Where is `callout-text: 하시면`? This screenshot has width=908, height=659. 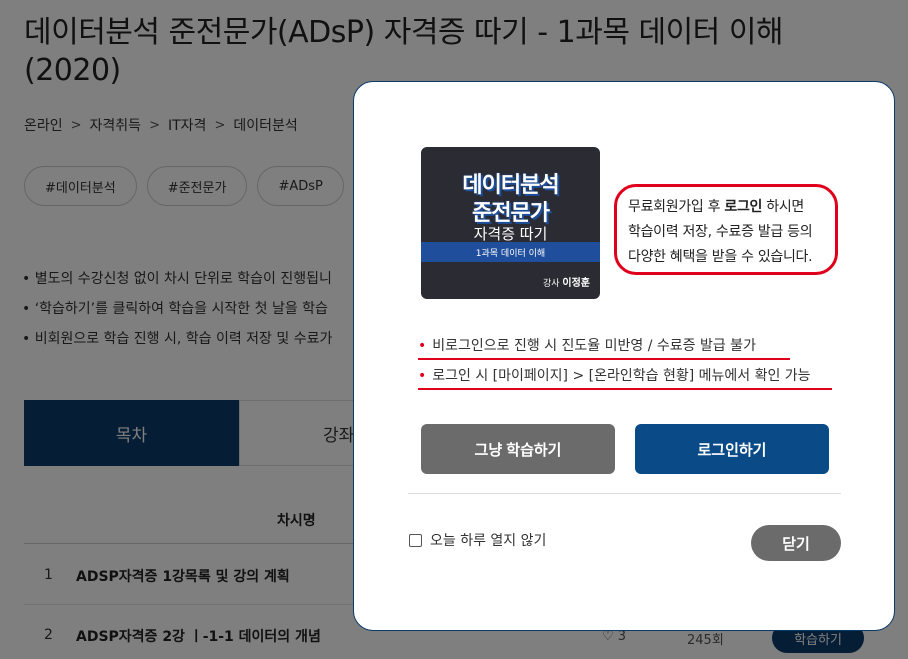
callout-text: 하시면 is located at coordinates (783, 207).